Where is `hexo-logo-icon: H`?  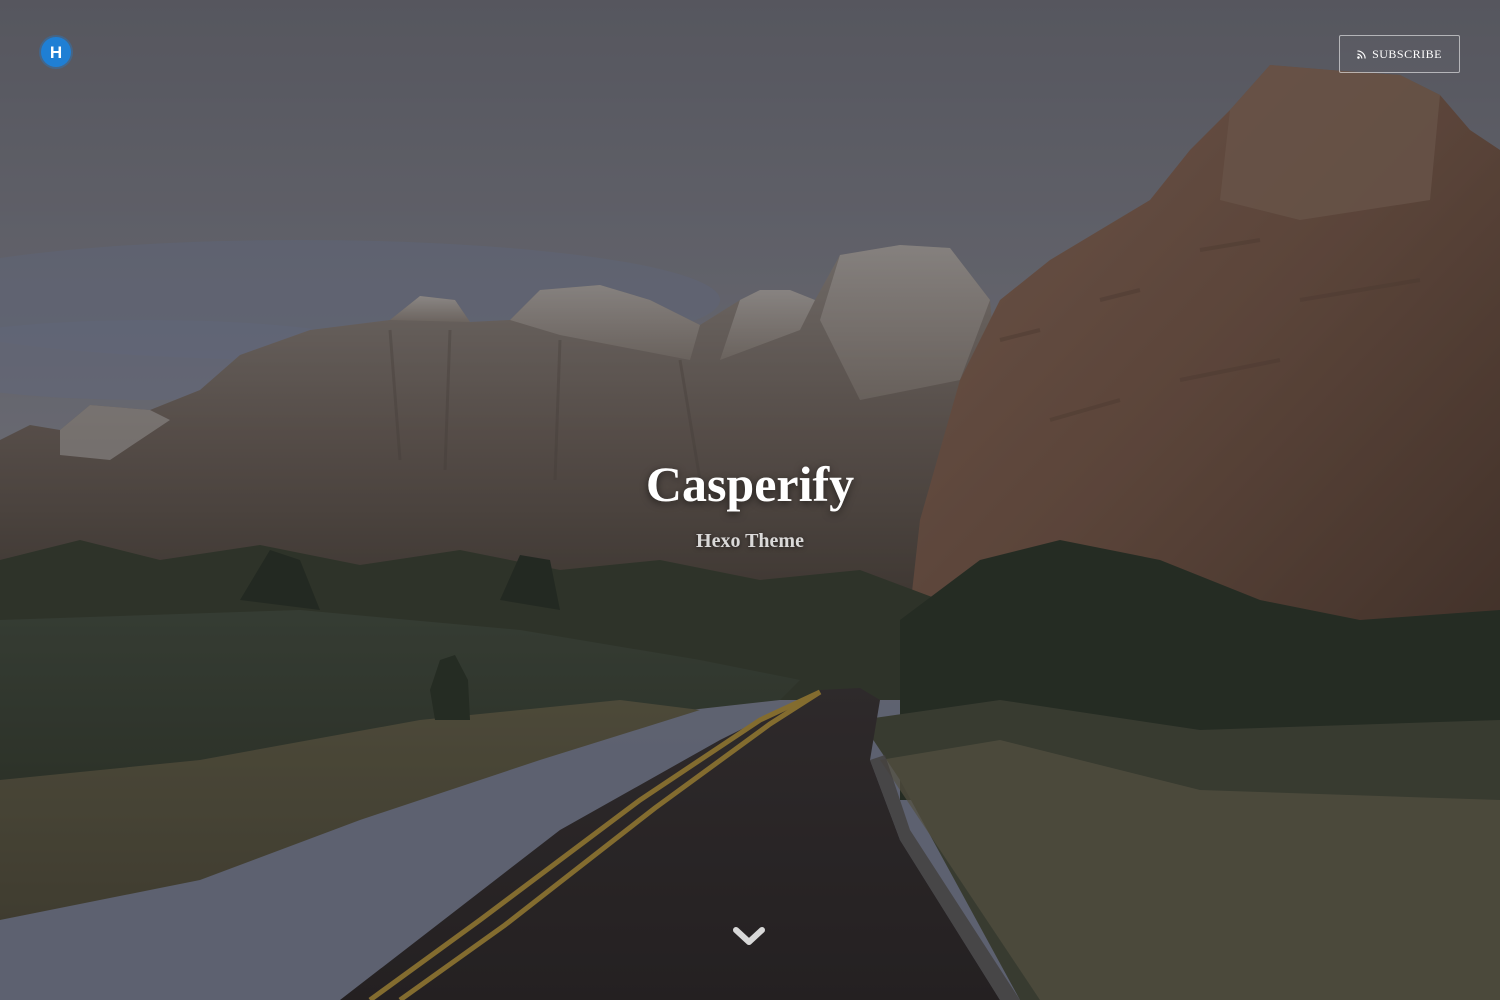 hexo-logo-icon: H is located at coordinates (56, 52).